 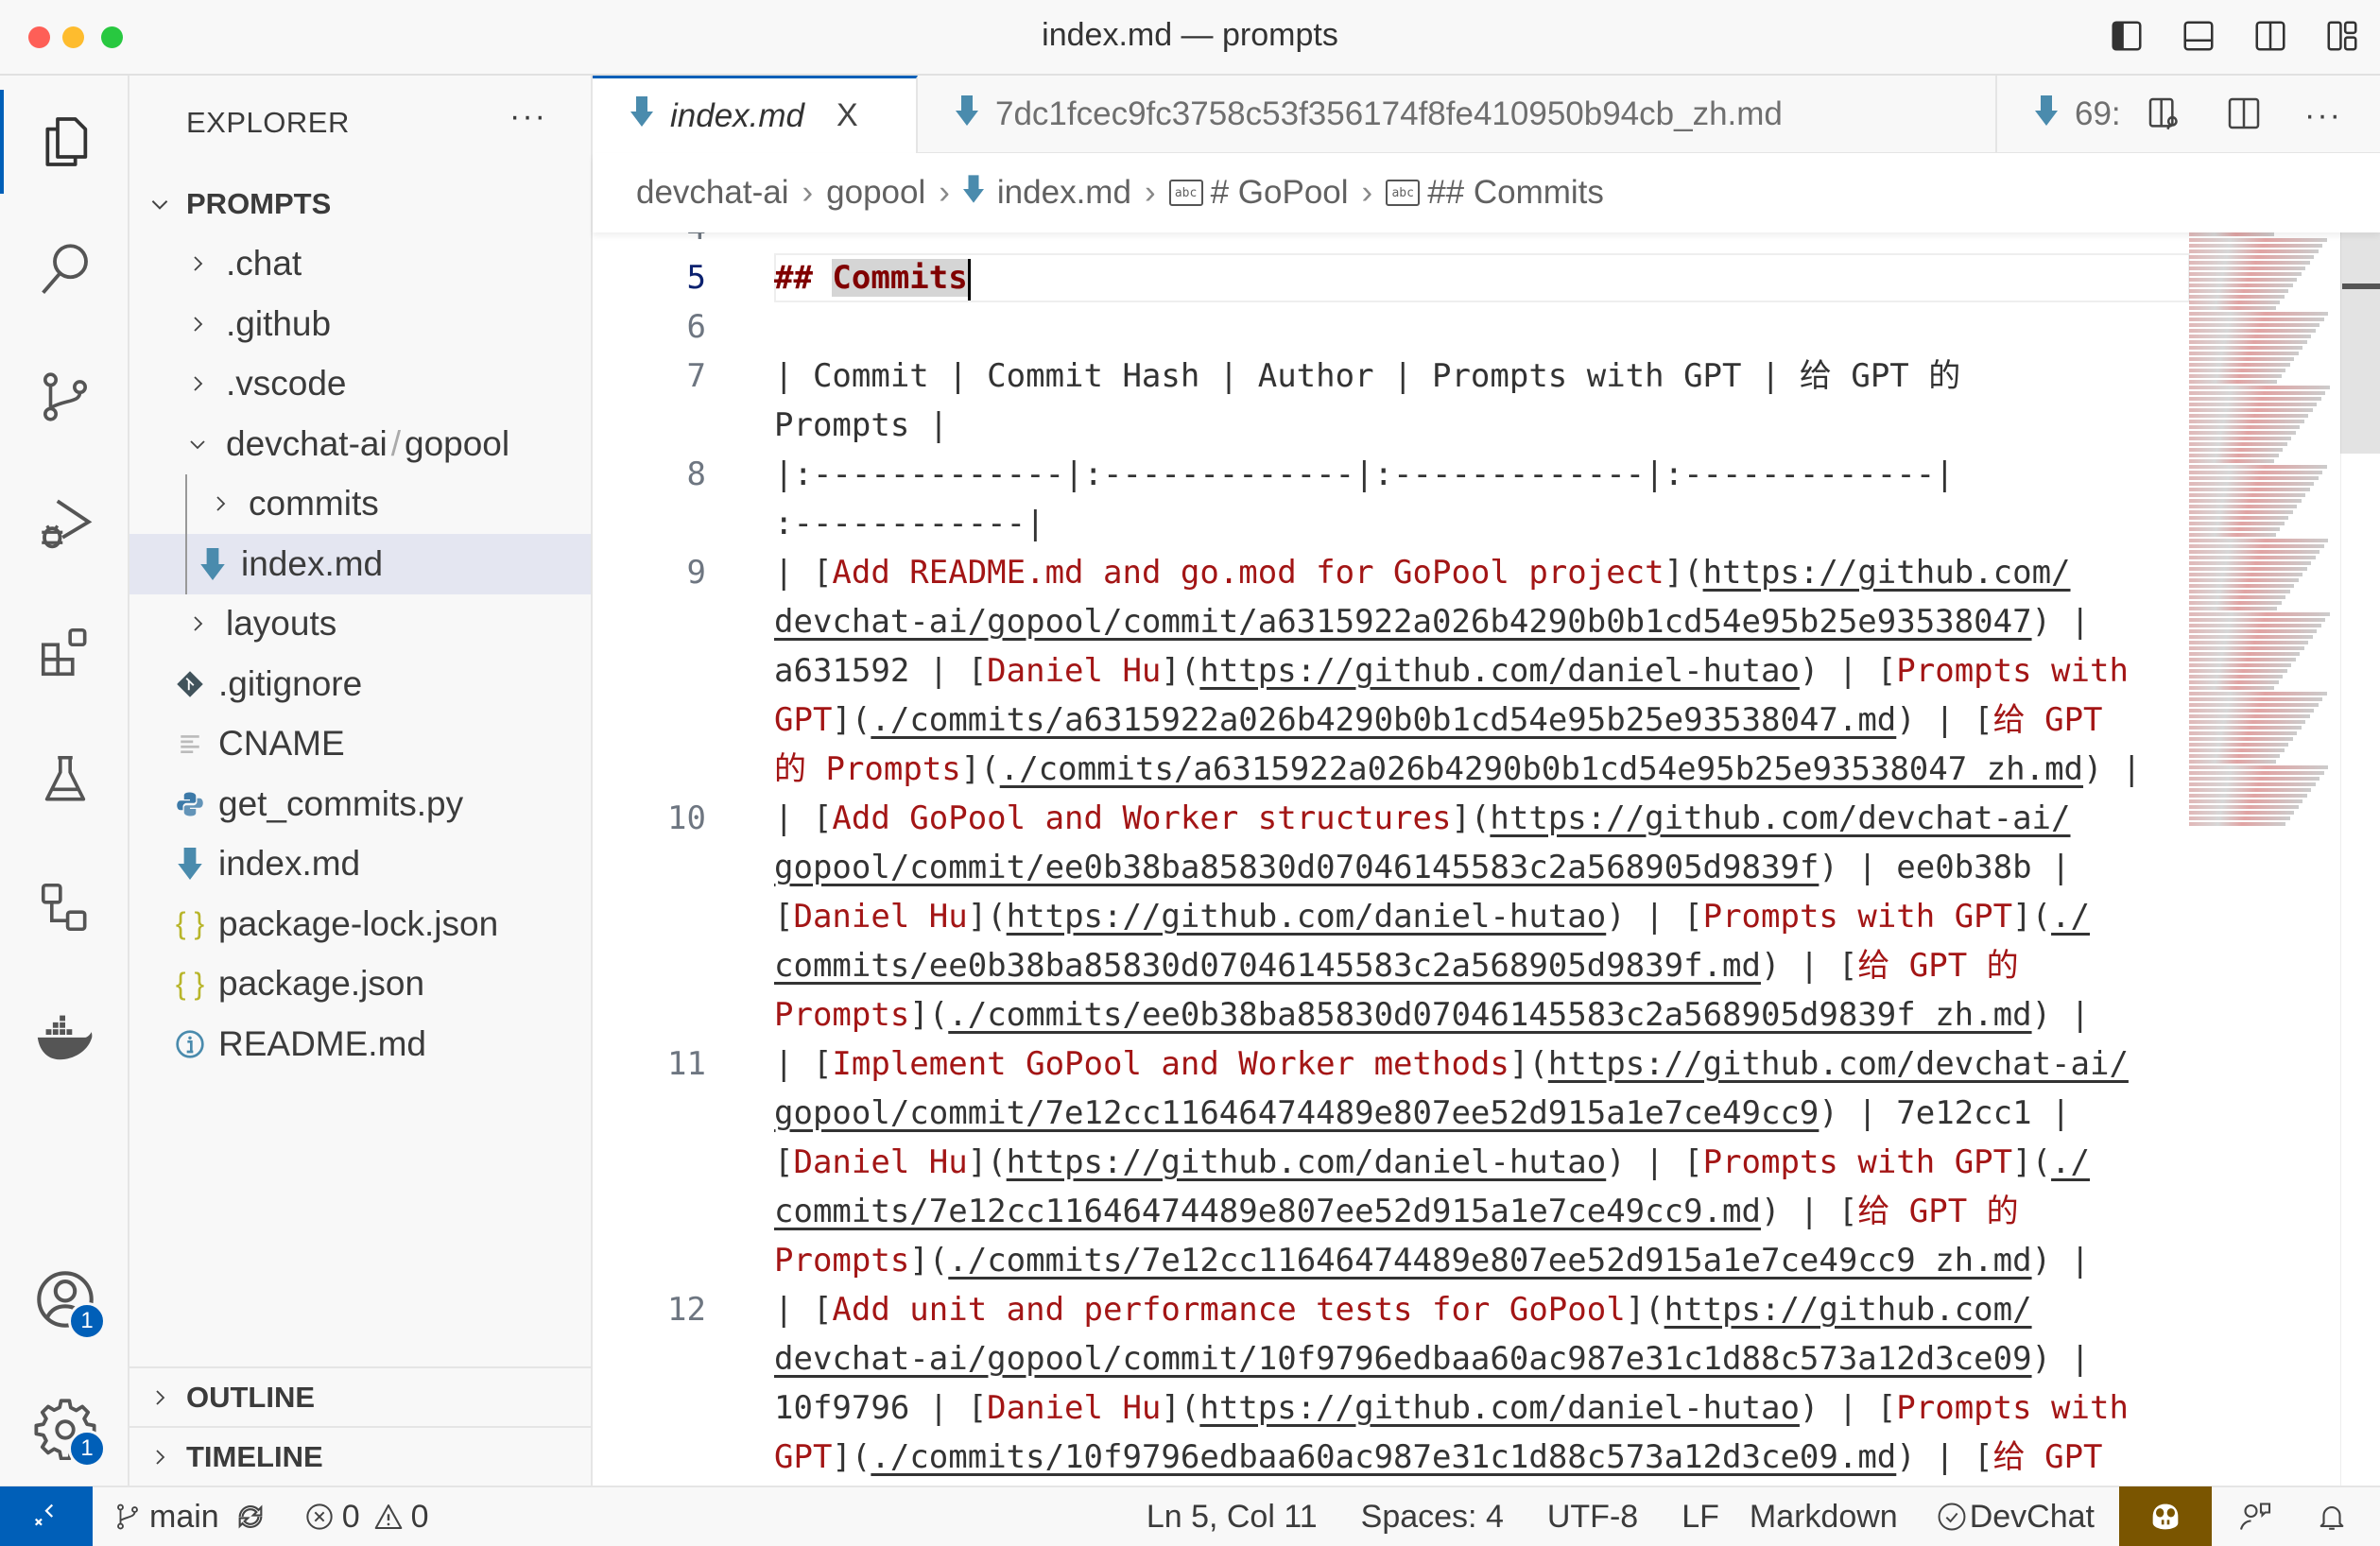 What do you see at coordinates (65, 1299) in the screenshot?
I see `activity-accounts: 1` at bounding box center [65, 1299].